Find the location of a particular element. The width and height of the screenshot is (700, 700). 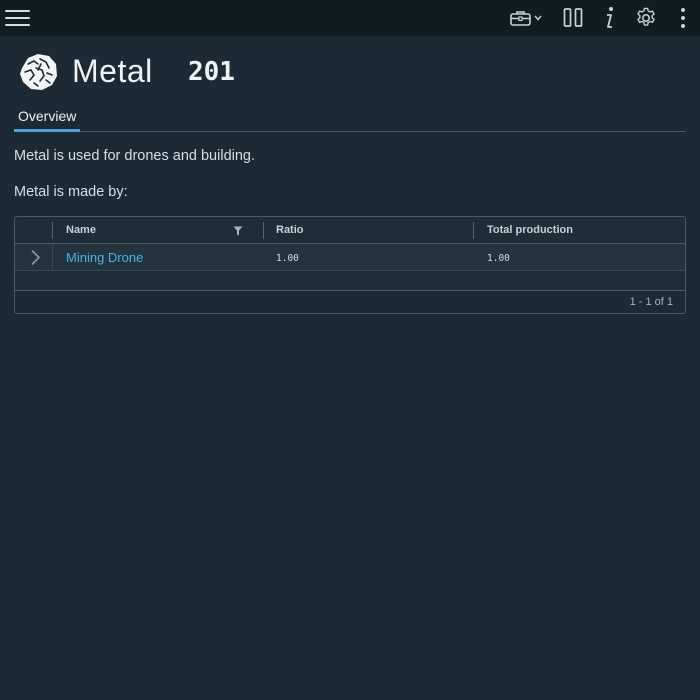

table-row: Mining Drone 1.00 1.00 is located at coordinates (350, 257).